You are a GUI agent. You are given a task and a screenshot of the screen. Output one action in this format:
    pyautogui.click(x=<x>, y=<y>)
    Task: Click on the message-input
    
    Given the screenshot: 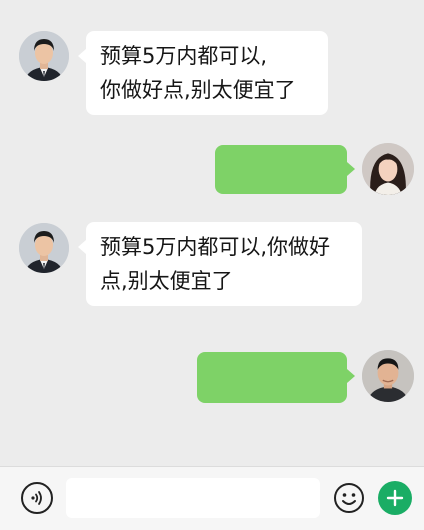 What is the action you would take?
    pyautogui.click(x=193, y=498)
    